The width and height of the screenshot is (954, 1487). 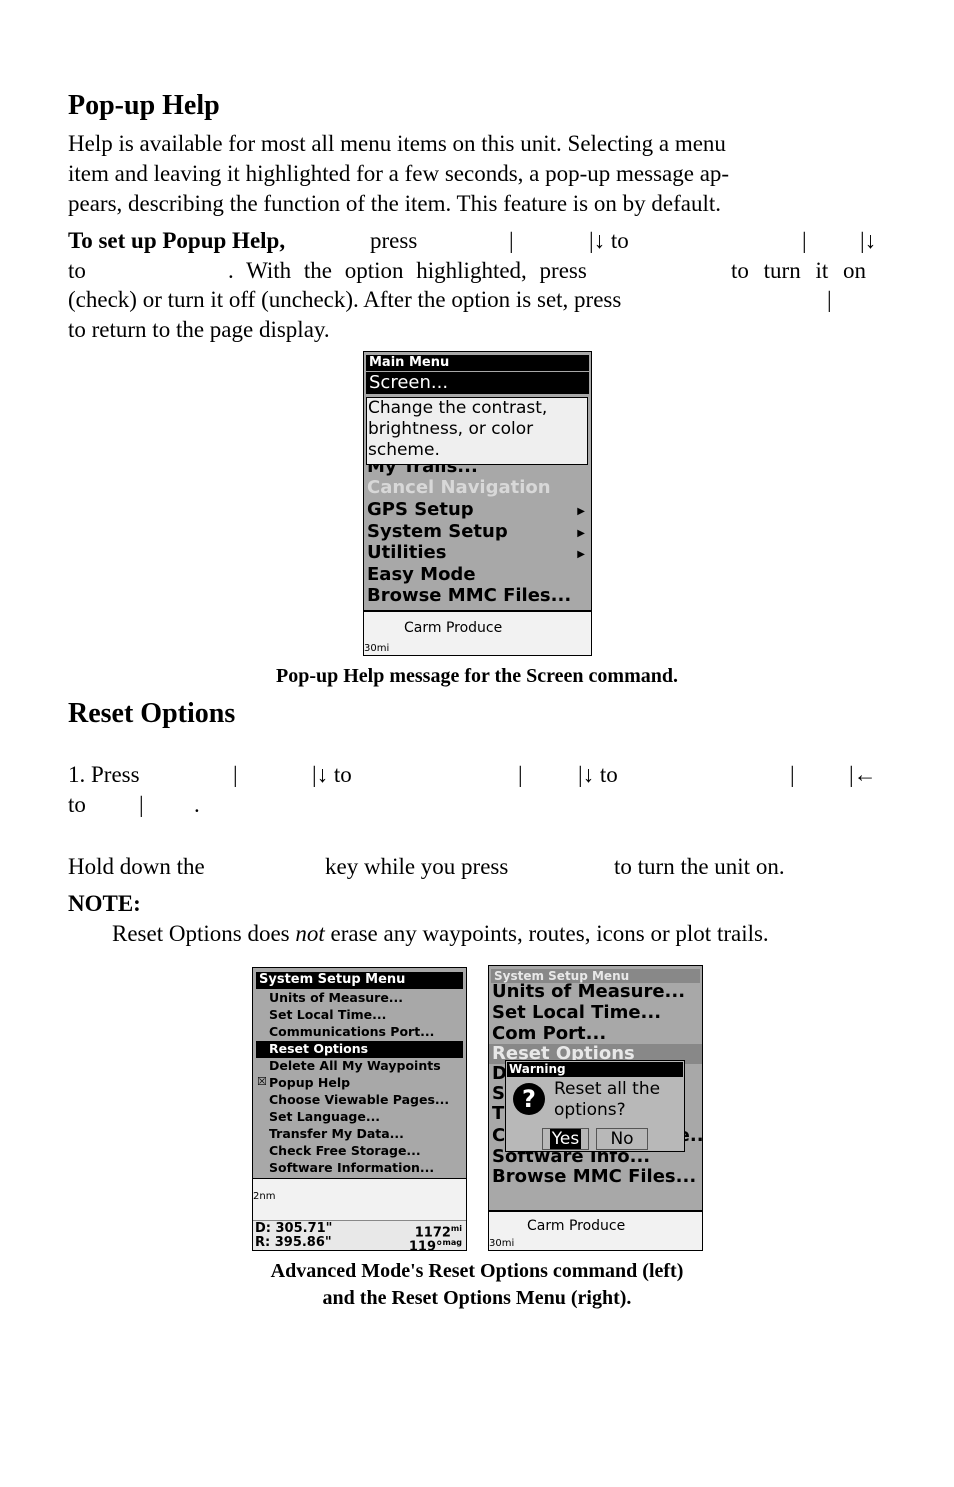 I want to click on menu-item: Reset Options, so click(x=359, y=1049).